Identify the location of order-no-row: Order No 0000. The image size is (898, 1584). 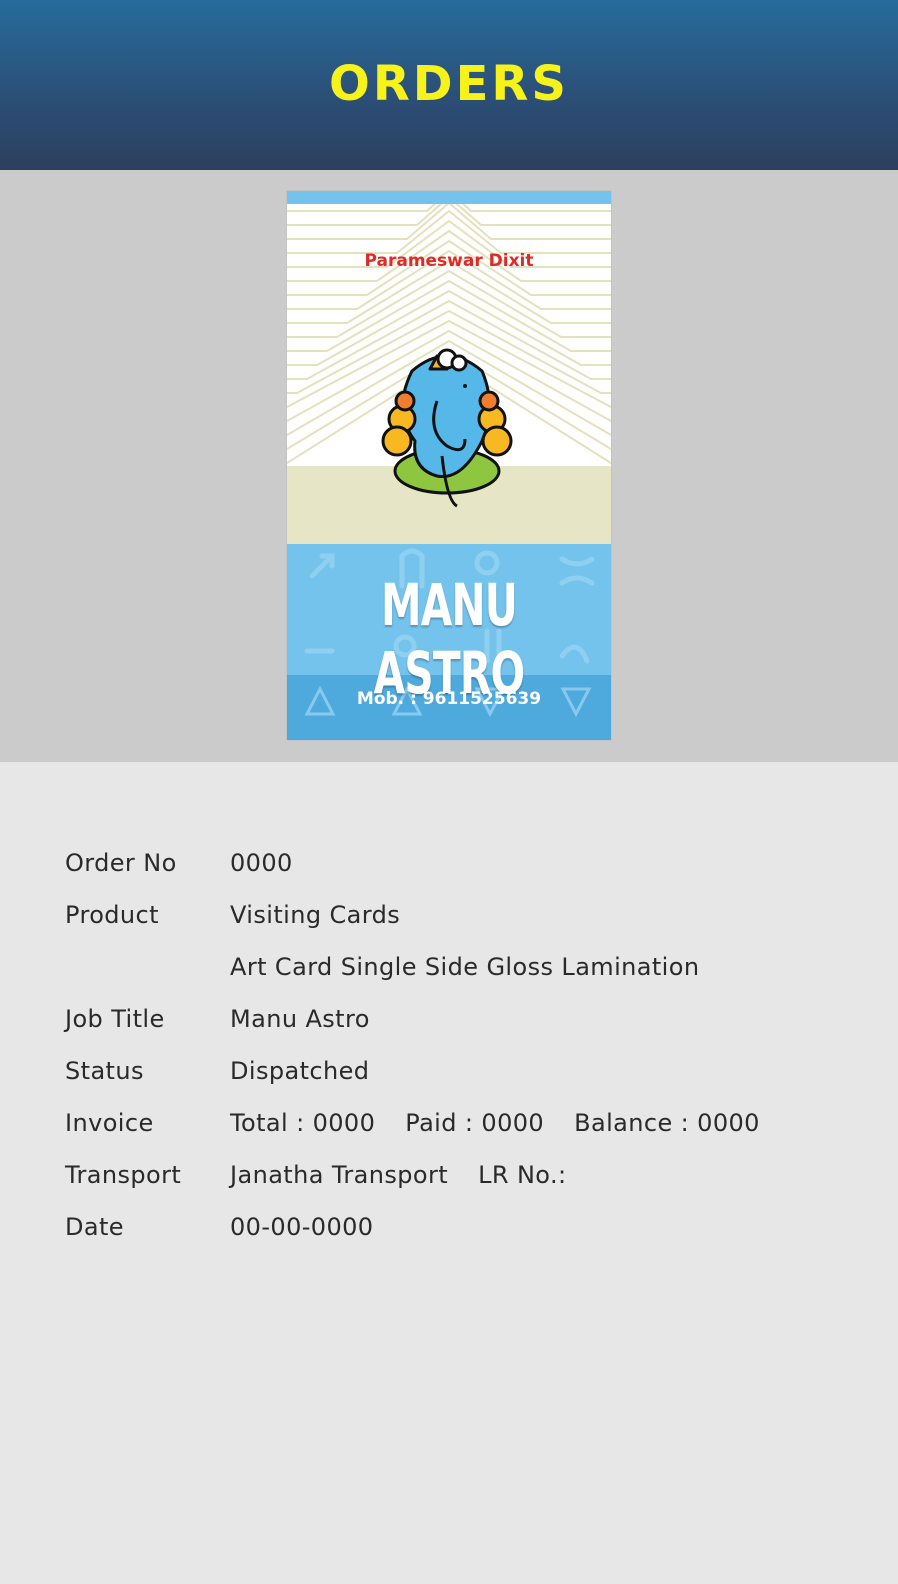
(412, 863).